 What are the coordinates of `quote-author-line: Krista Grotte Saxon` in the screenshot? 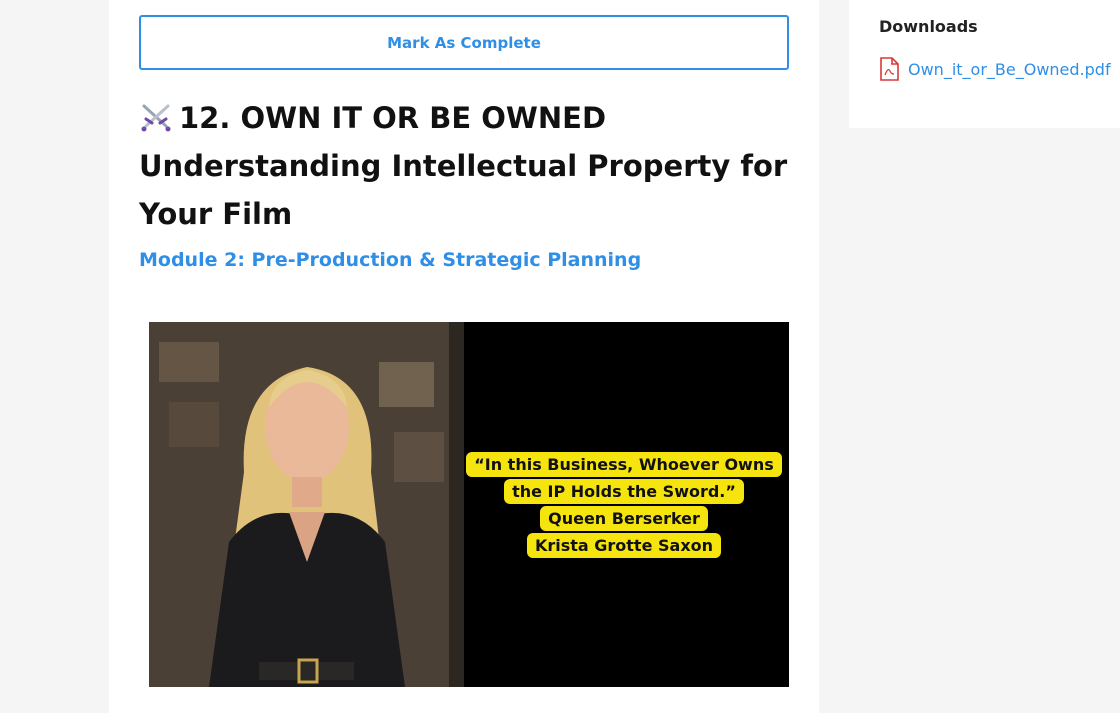 It's located at (624, 545).